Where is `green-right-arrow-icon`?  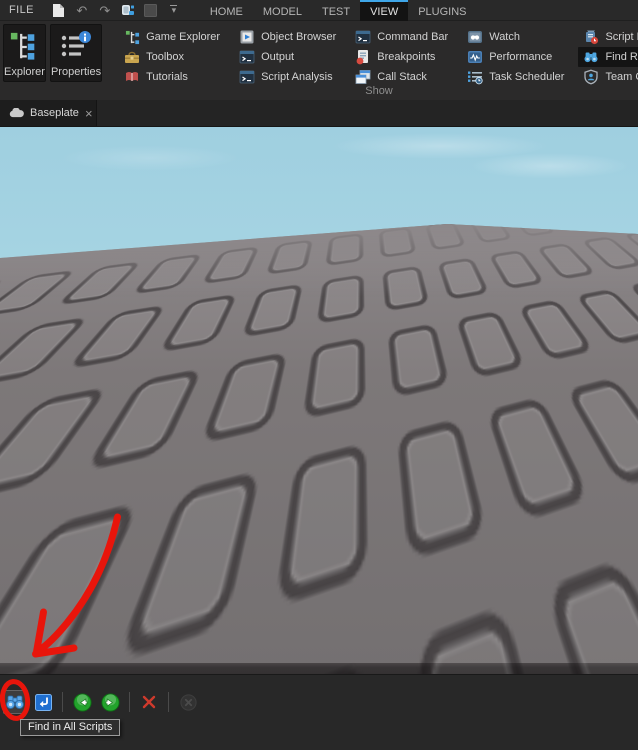
green-right-arrow-icon is located at coordinates (110, 702).